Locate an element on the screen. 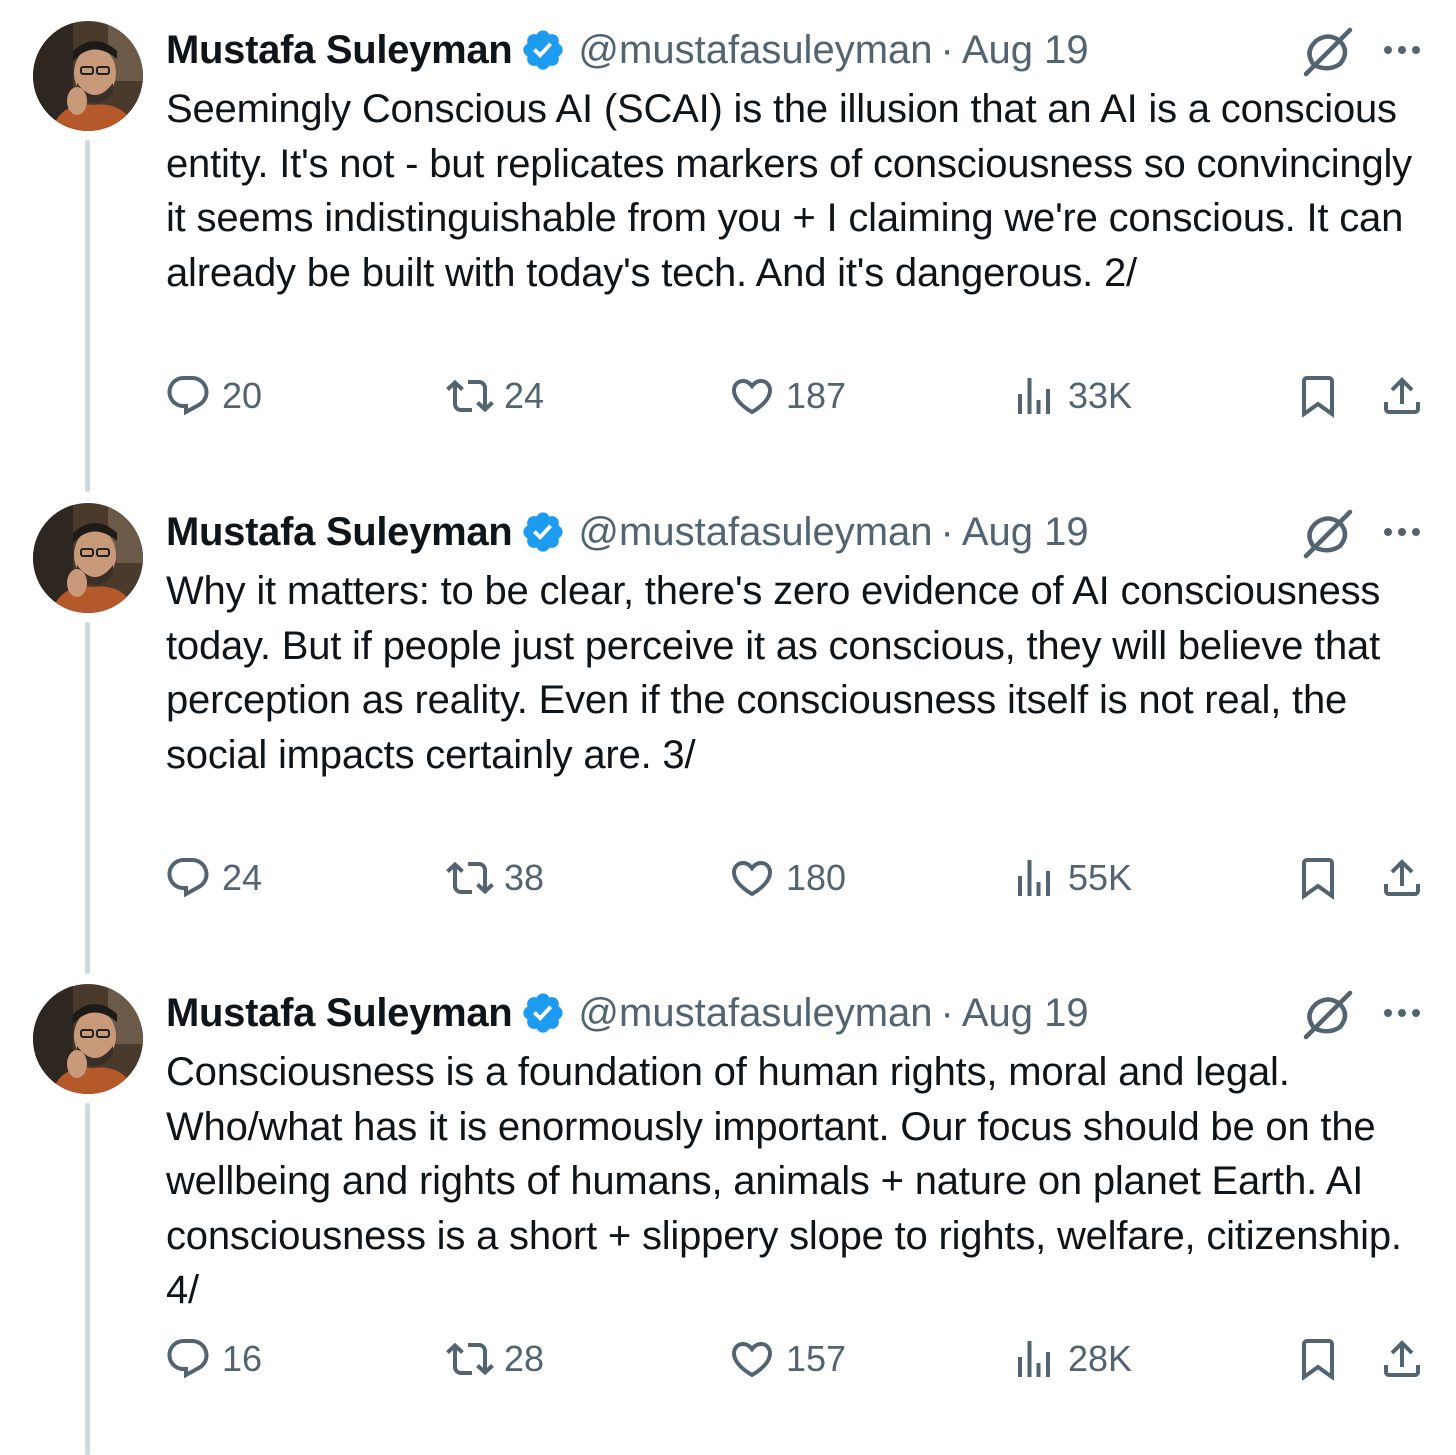 The width and height of the screenshot is (1456, 1455). like-button: 180 is located at coordinates (787, 878).